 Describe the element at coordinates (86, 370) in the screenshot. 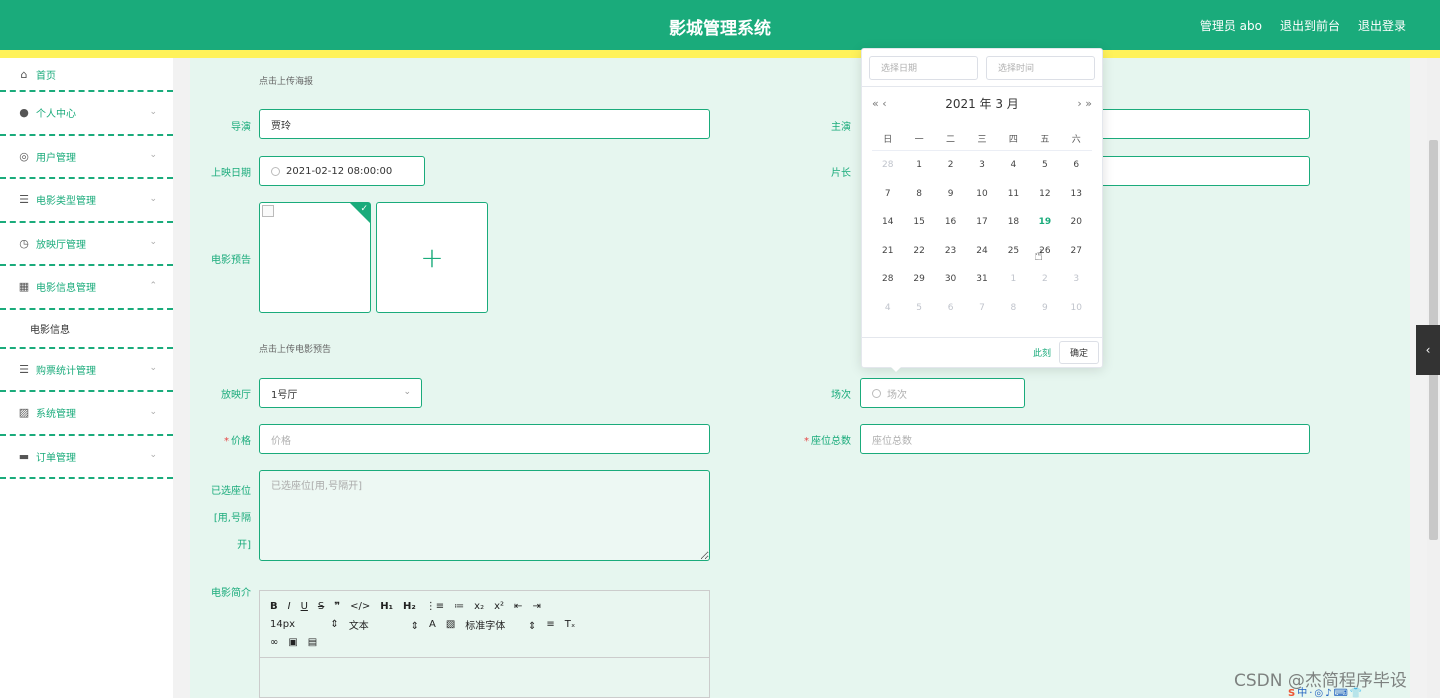

I see `sidebar-item-ticket-stats: ☰ 购票统计管理 ⌄` at that location.